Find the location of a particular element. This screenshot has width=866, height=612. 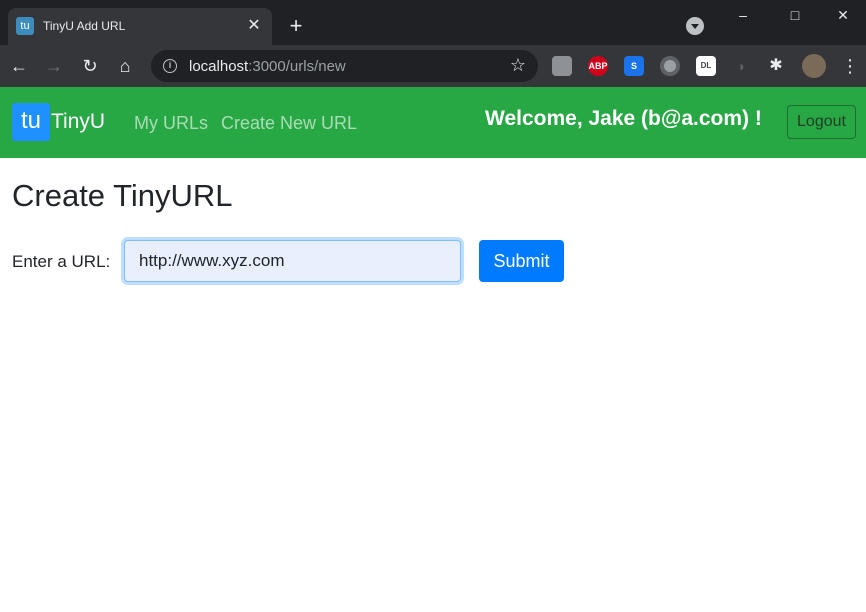

reload-icon: ↻ is located at coordinates (90, 66).